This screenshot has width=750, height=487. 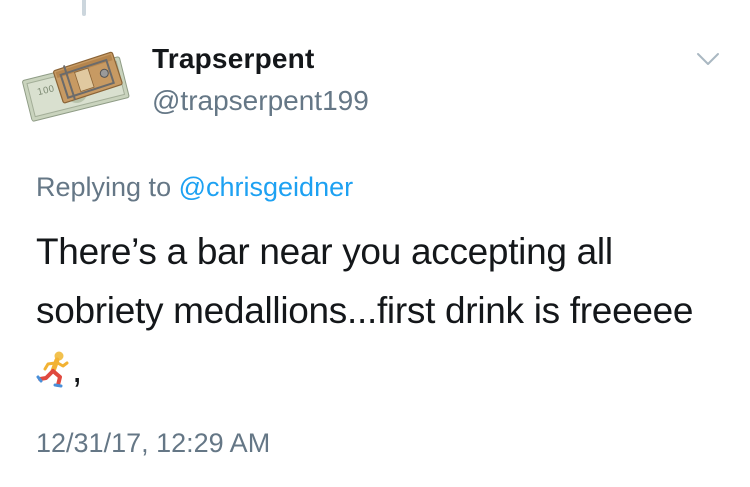 What do you see at coordinates (77, 369) in the screenshot?
I see `tweet-body-tail: ,` at bounding box center [77, 369].